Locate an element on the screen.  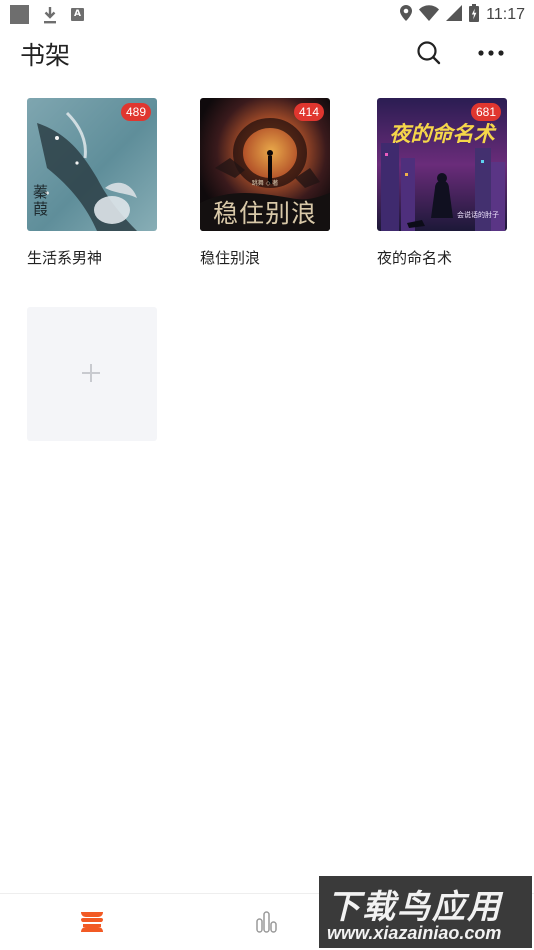
search-button is located at coordinates (429, 53).